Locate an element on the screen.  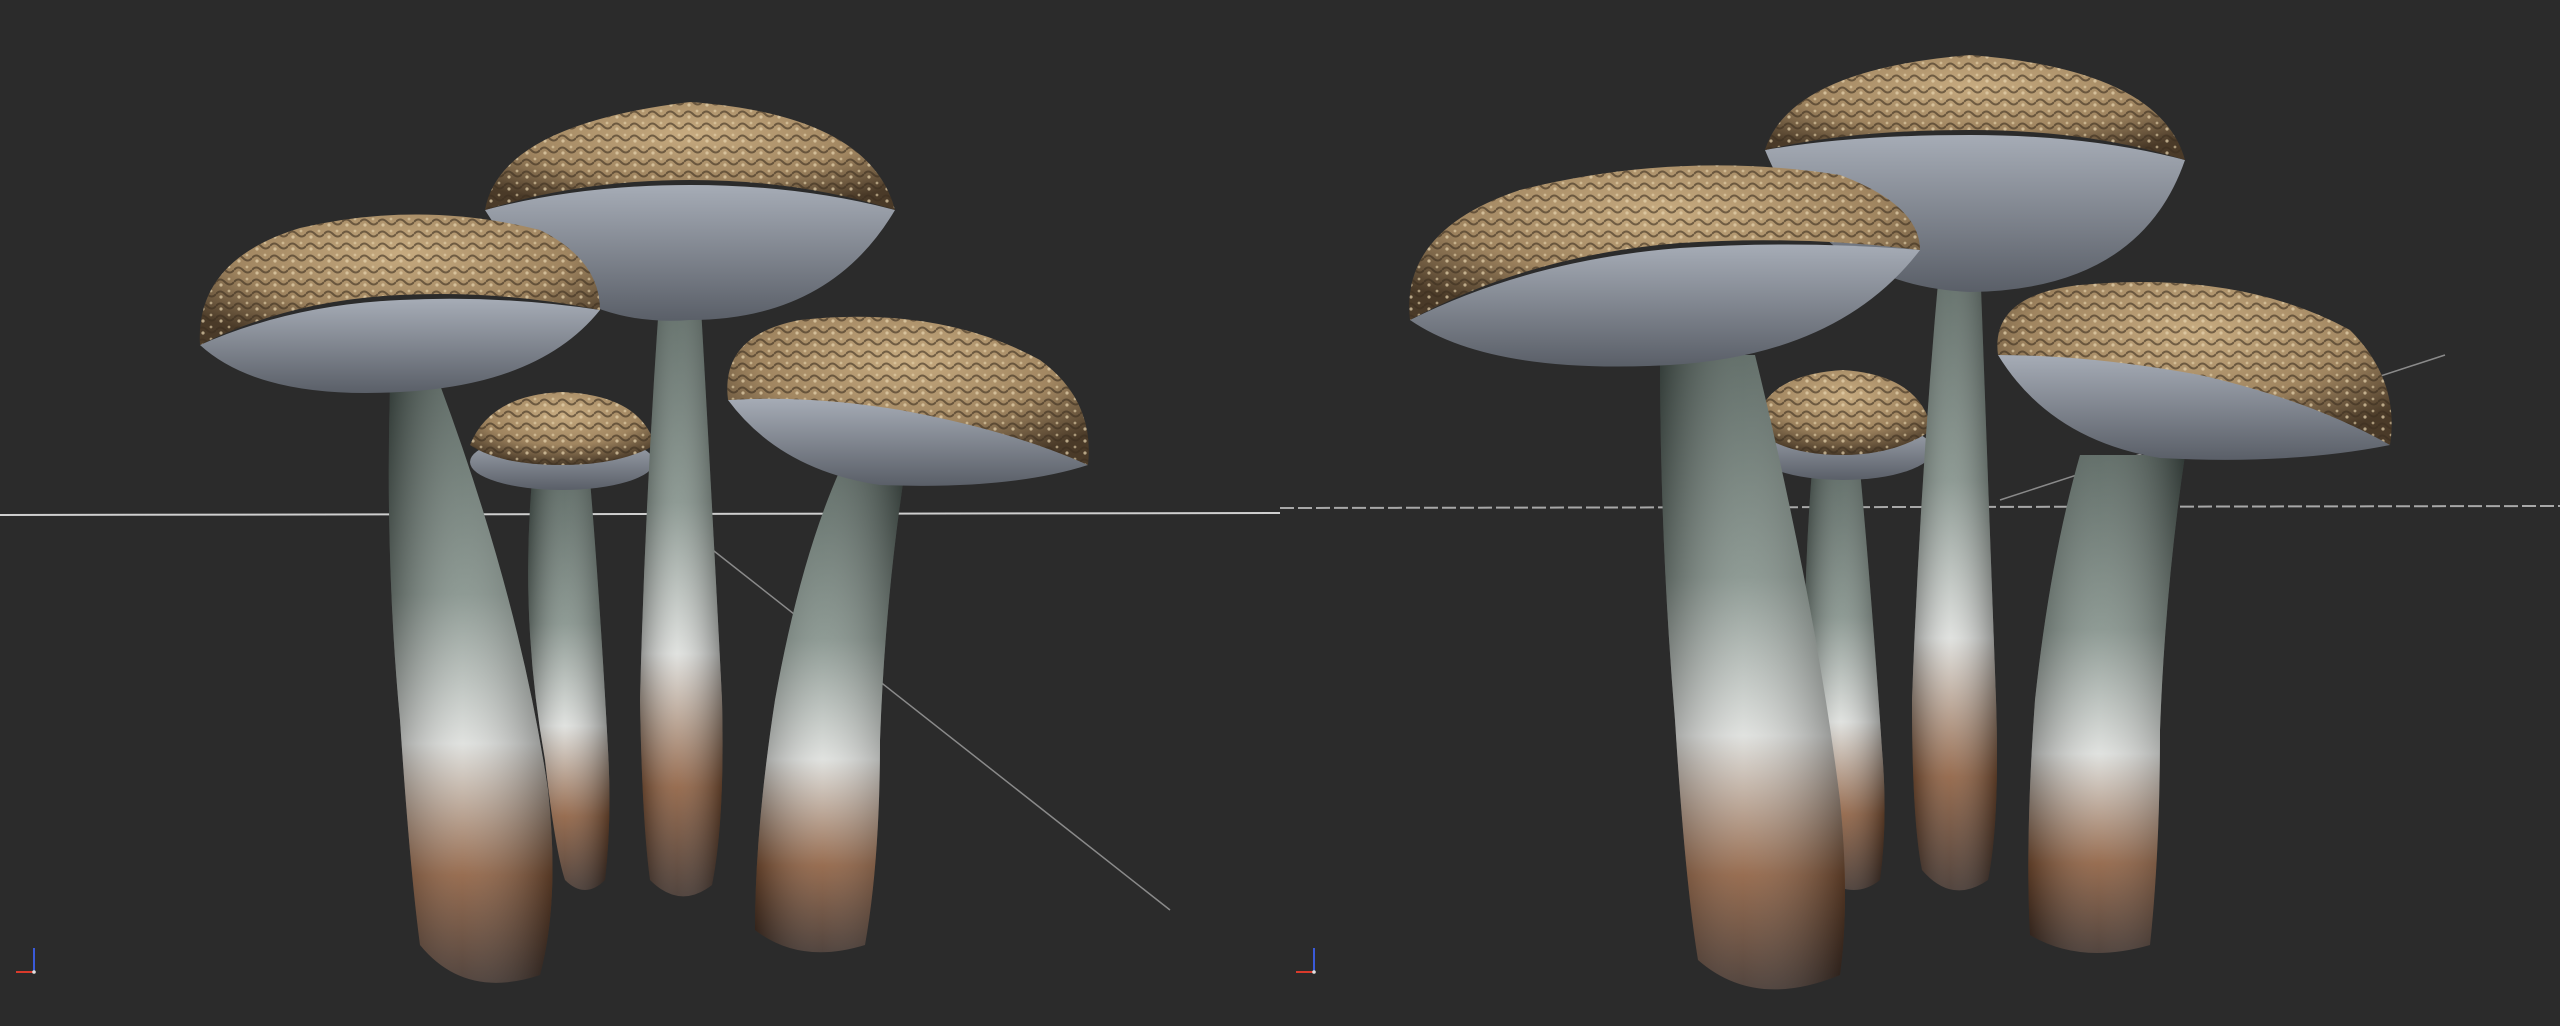
axis-gizmo-left is located at coordinates (34, 962).